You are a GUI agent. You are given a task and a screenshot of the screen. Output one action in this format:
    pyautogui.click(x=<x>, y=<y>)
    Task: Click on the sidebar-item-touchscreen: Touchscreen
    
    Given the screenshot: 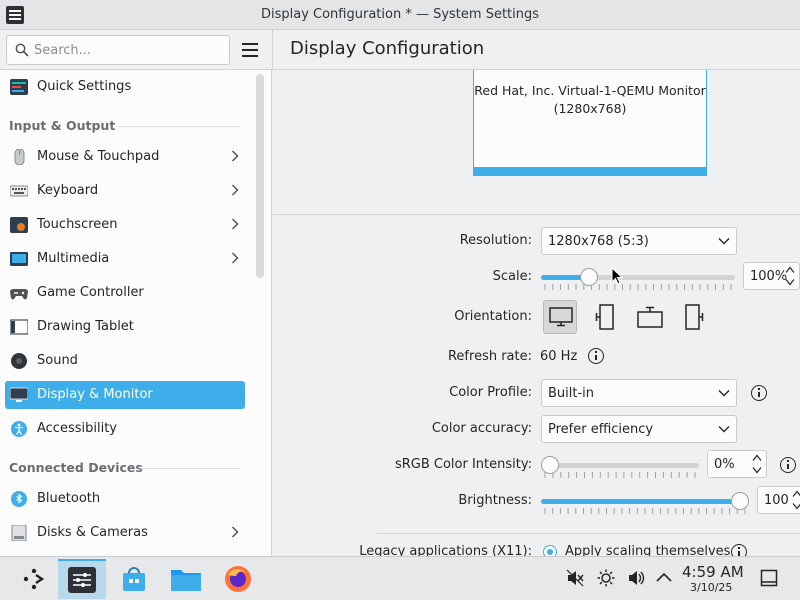 What is the action you would take?
    pyautogui.click(x=125, y=225)
    